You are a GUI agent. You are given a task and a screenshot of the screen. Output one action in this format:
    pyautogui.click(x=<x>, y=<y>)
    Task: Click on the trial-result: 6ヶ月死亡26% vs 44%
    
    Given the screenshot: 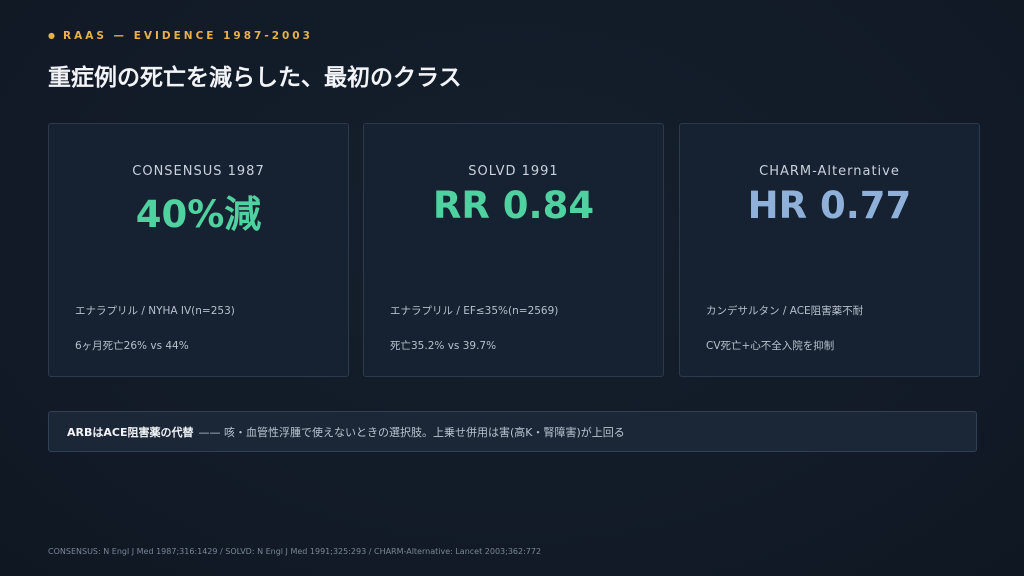 What is the action you would take?
    pyautogui.click(x=132, y=346)
    